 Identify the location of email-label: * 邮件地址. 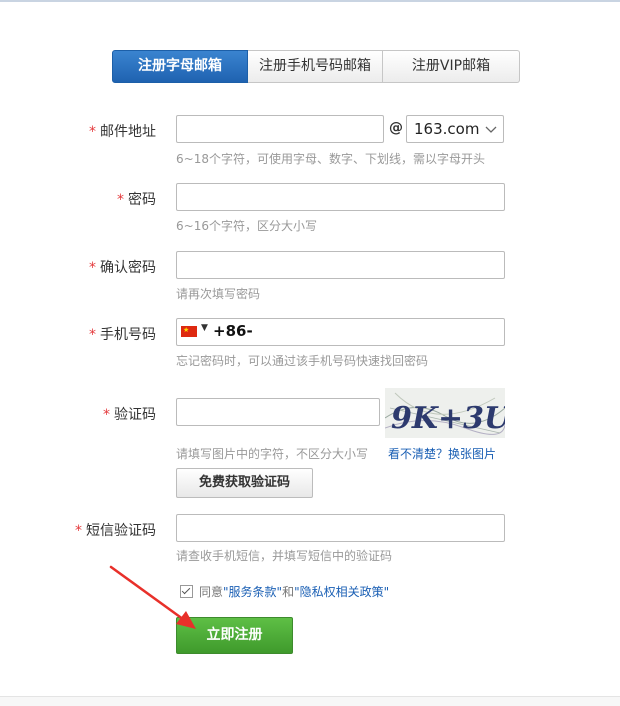
(122, 132).